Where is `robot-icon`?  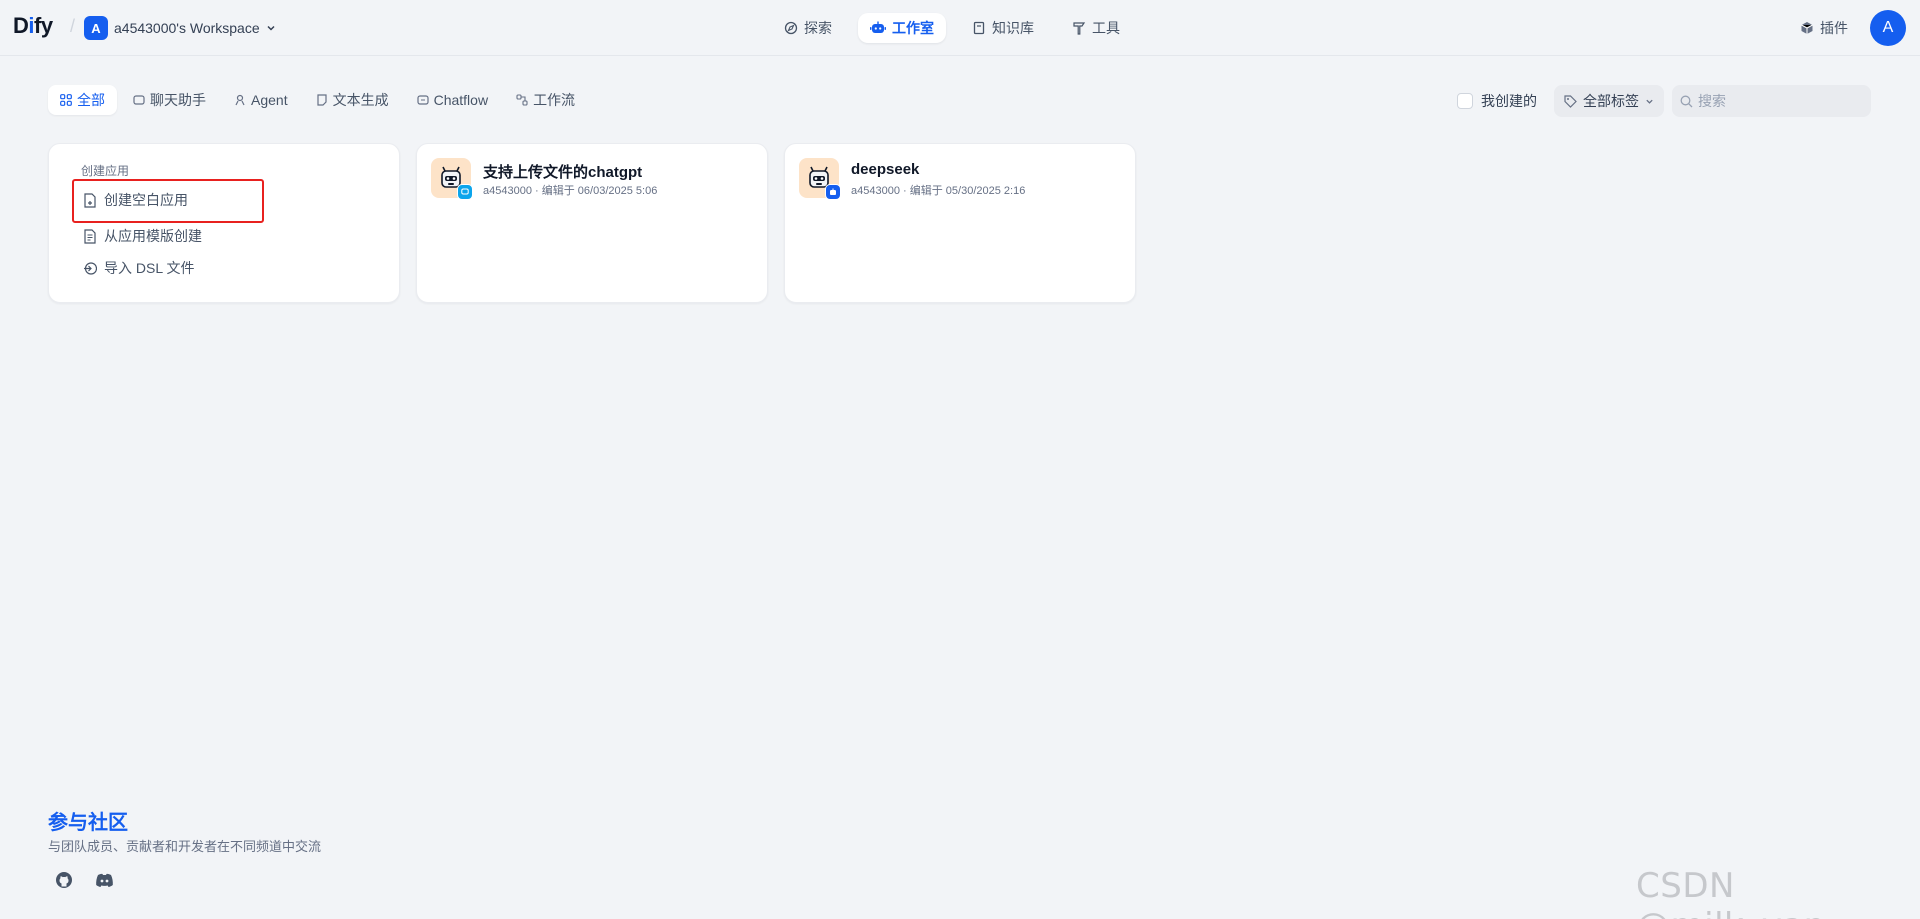
robot-icon is located at coordinates (878, 27).